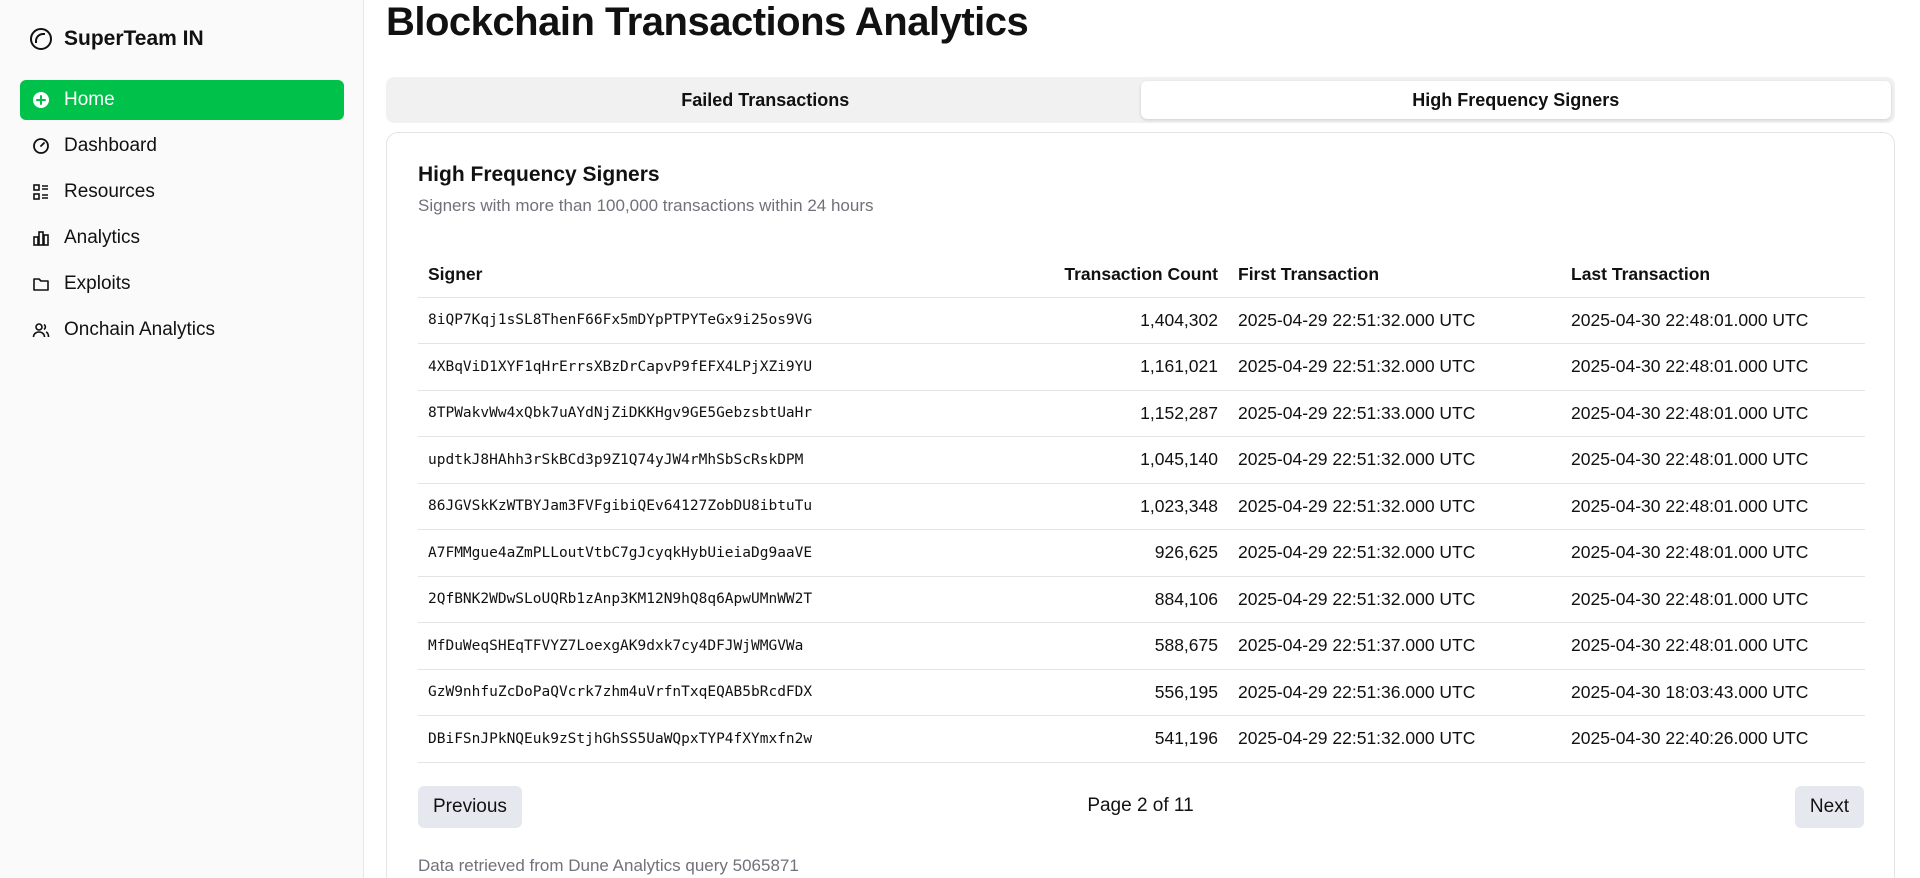 The height and width of the screenshot is (878, 1920). What do you see at coordinates (41, 39) in the screenshot?
I see `logo-icon` at bounding box center [41, 39].